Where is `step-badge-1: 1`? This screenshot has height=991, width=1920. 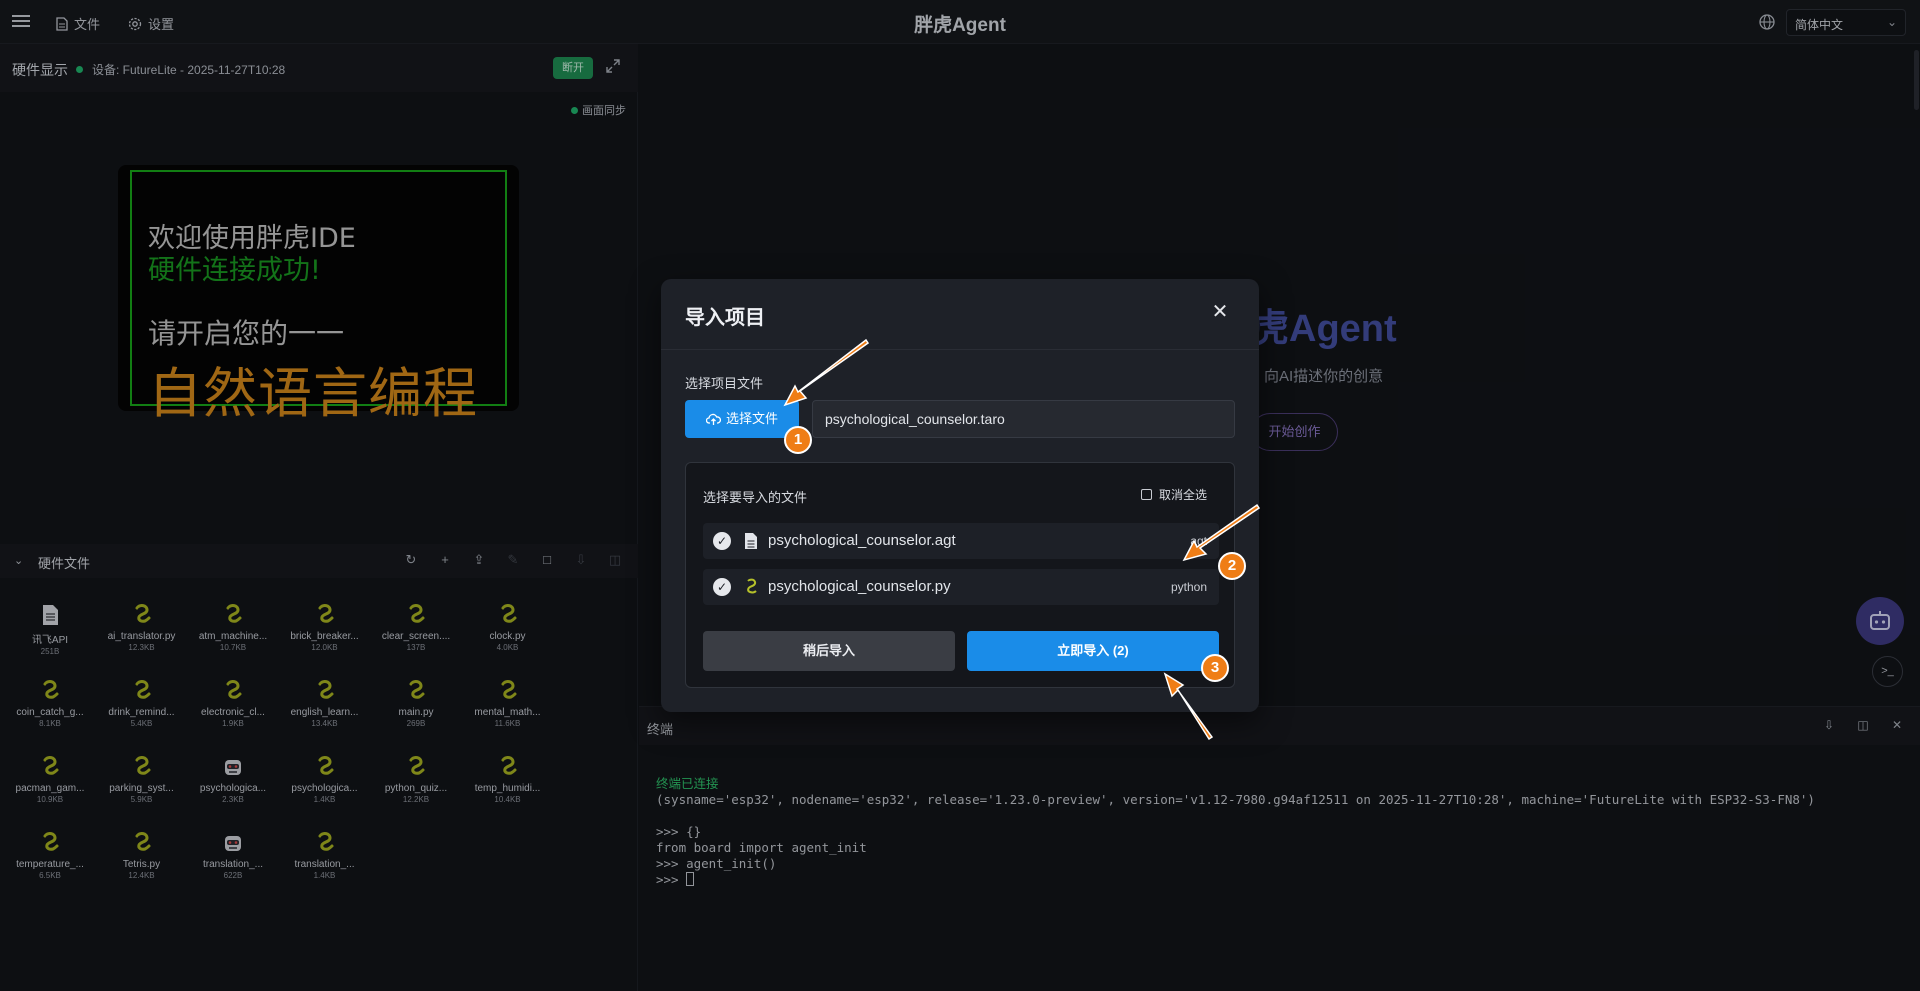
step-badge-1: 1 is located at coordinates (798, 440).